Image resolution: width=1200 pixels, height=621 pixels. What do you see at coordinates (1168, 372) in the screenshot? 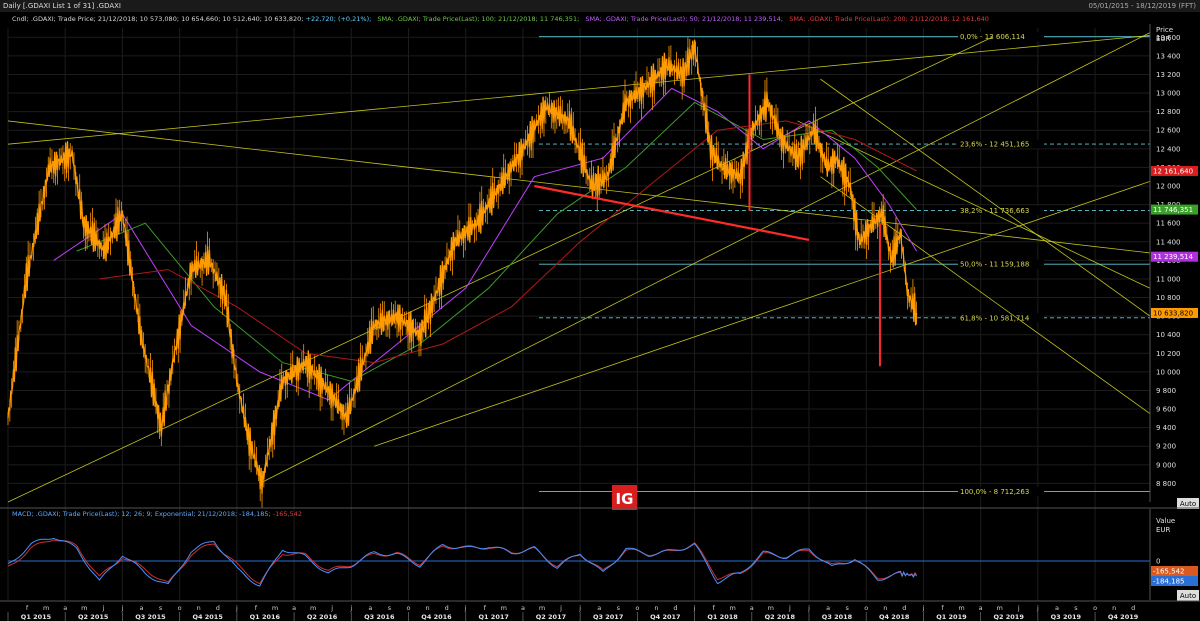
I see `price-tick-label: 10 000` at bounding box center [1168, 372].